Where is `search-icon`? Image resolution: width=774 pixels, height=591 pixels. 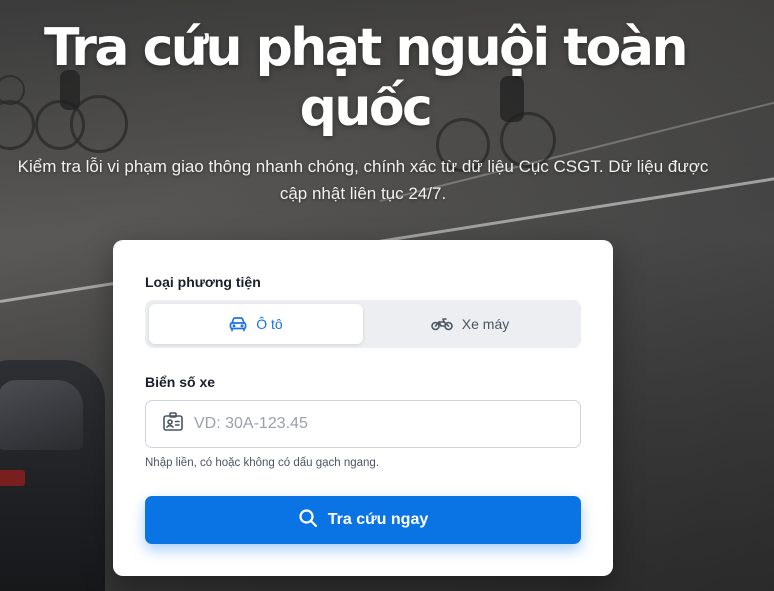 search-icon is located at coordinates (308, 520).